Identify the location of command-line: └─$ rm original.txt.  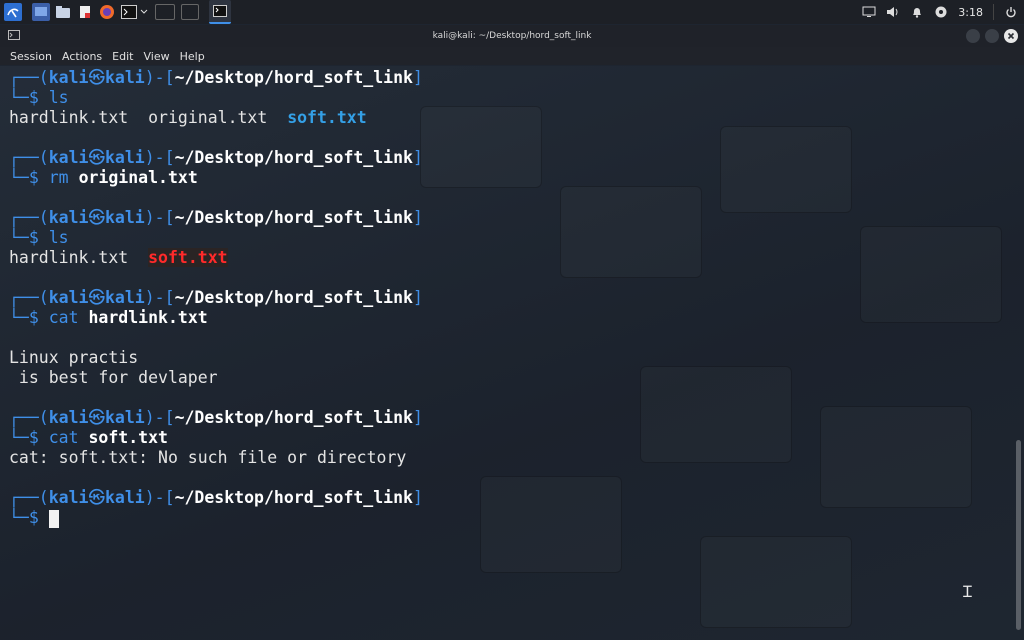
(103, 177).